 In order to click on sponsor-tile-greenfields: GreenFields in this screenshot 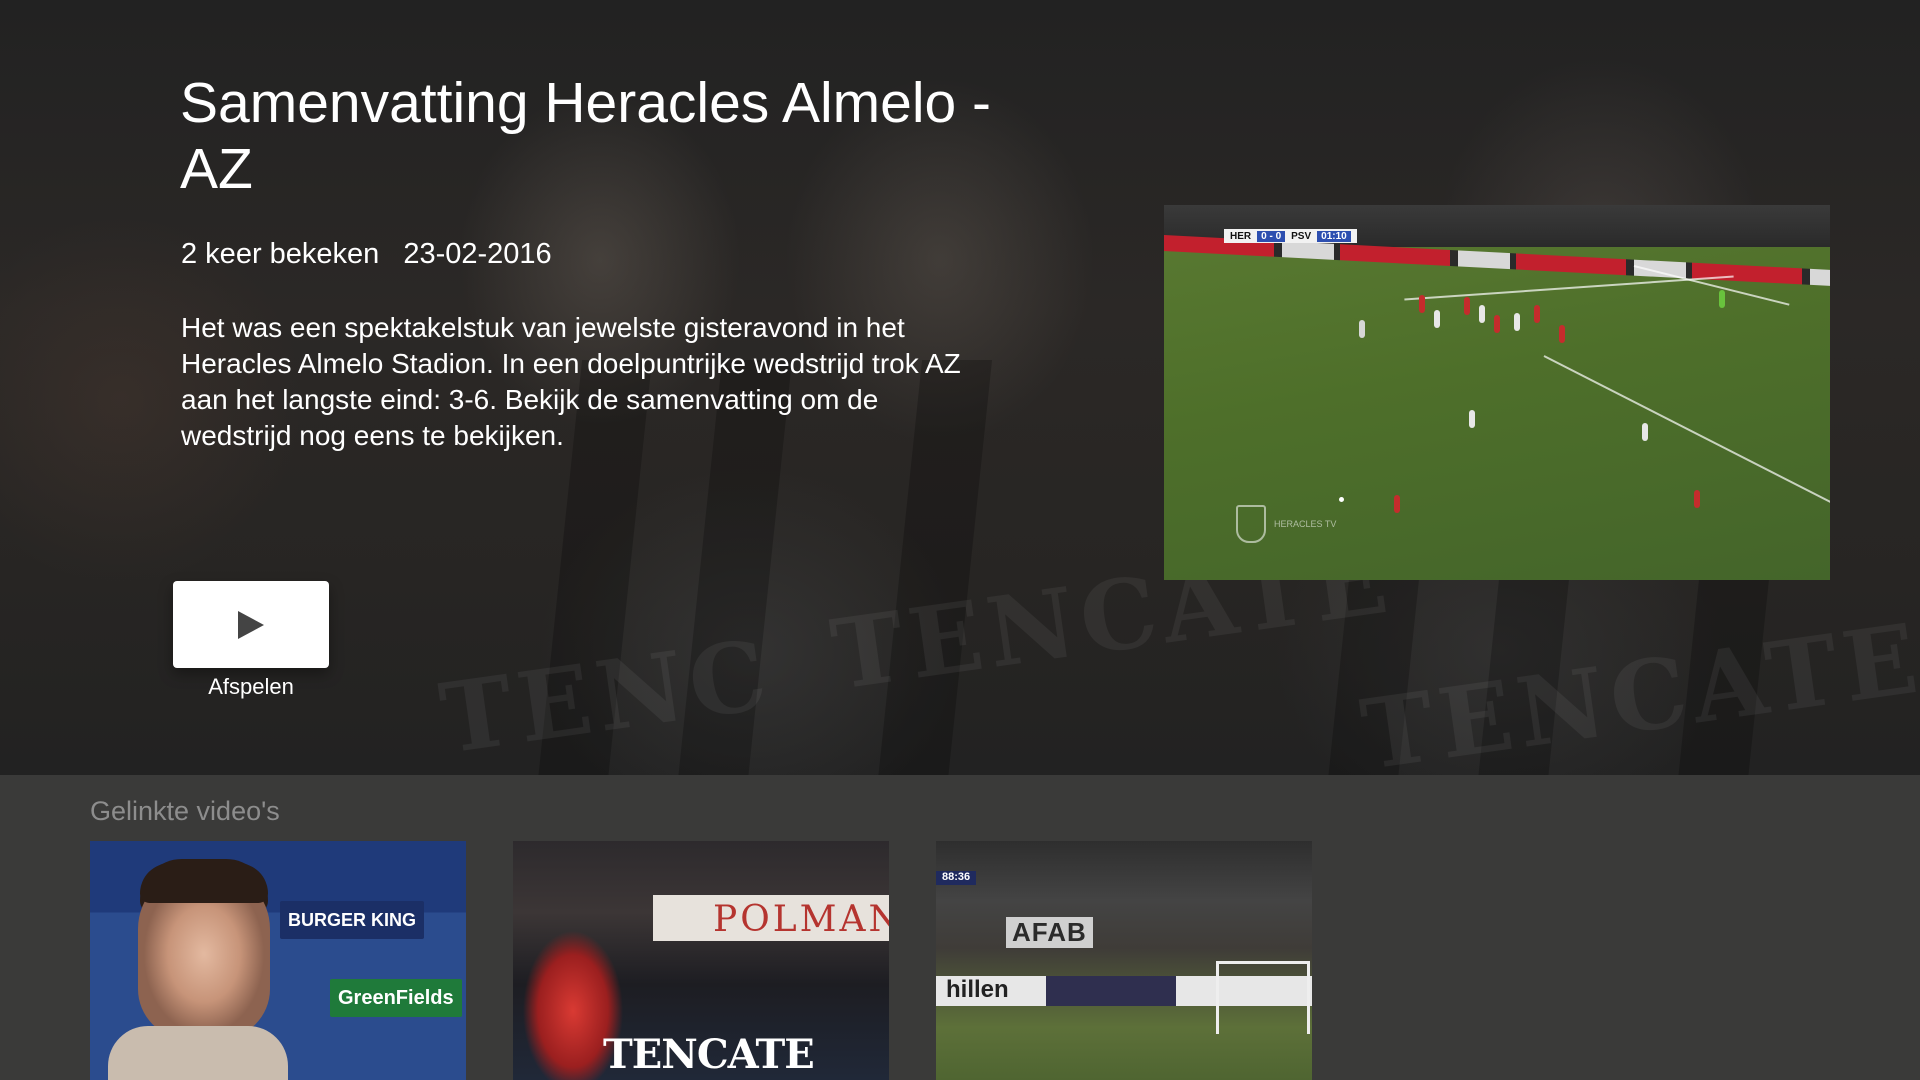, I will do `click(396, 998)`.